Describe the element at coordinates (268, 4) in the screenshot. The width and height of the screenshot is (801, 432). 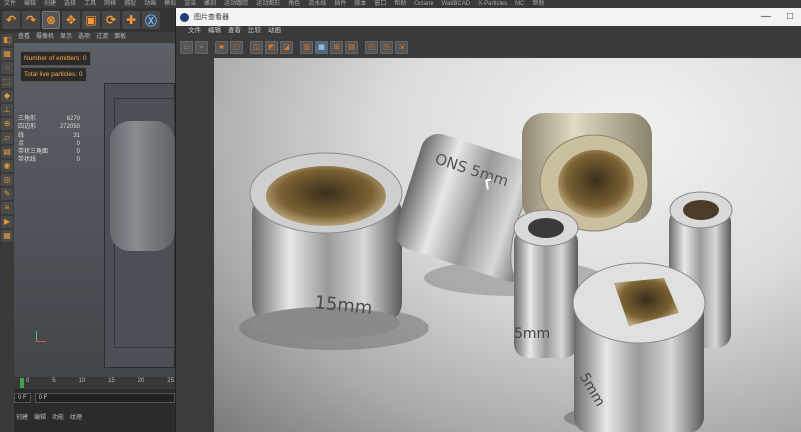
I see `menu-item-12: 运动图形` at that location.